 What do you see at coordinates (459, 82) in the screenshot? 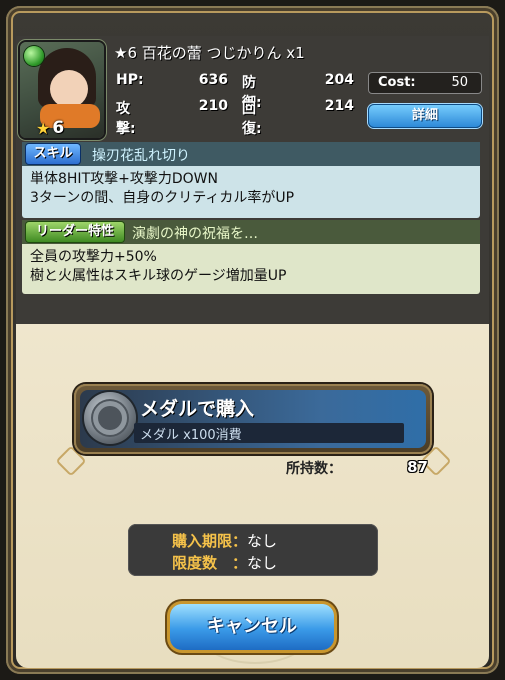
I see `cost-value: 50` at bounding box center [459, 82].